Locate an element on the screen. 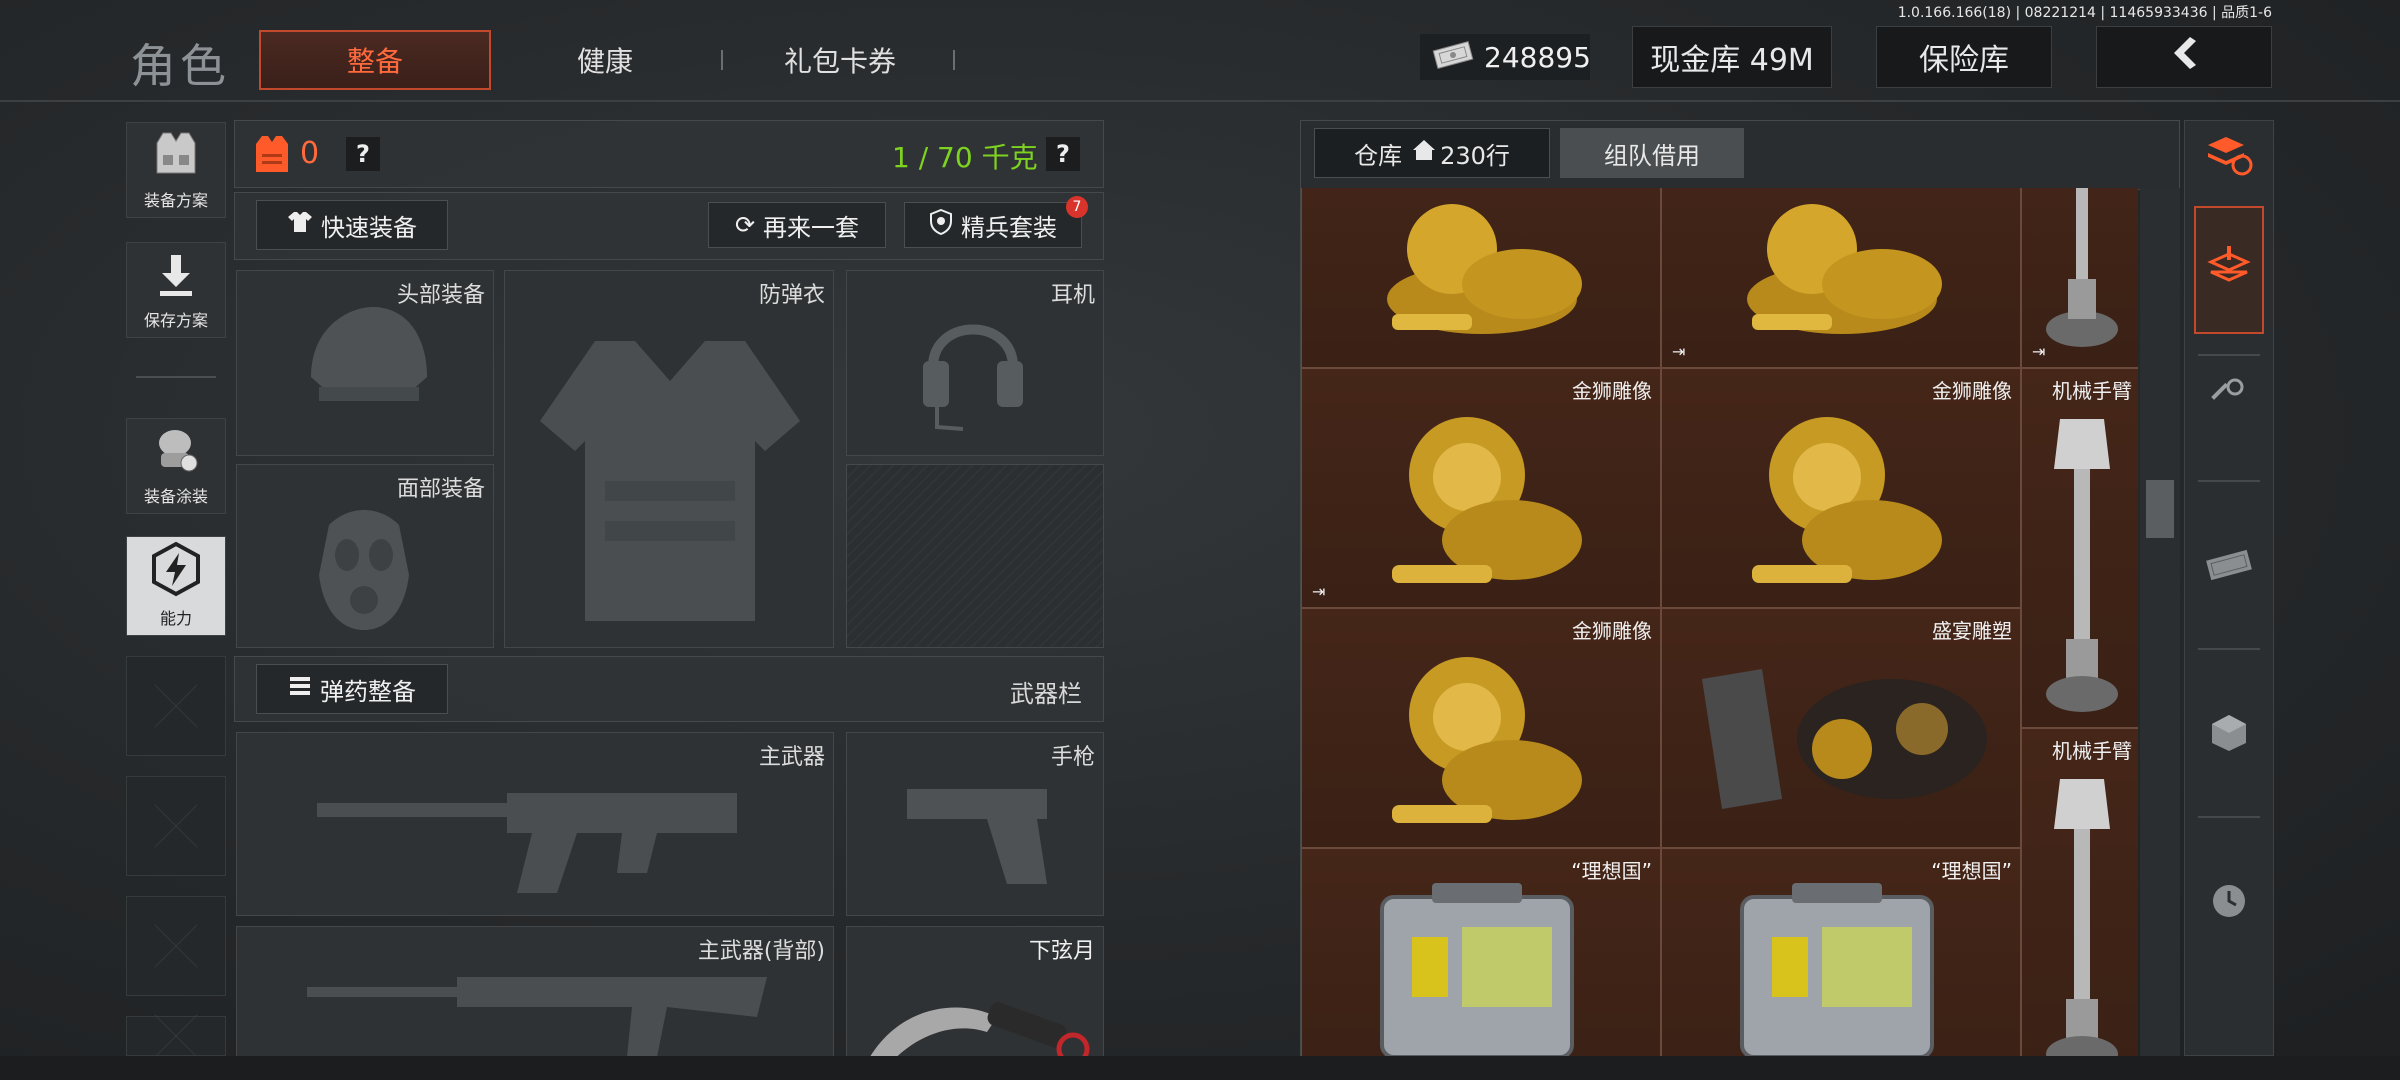 The image size is (2400, 1080). tab-prepare: 整备 is located at coordinates (375, 60).